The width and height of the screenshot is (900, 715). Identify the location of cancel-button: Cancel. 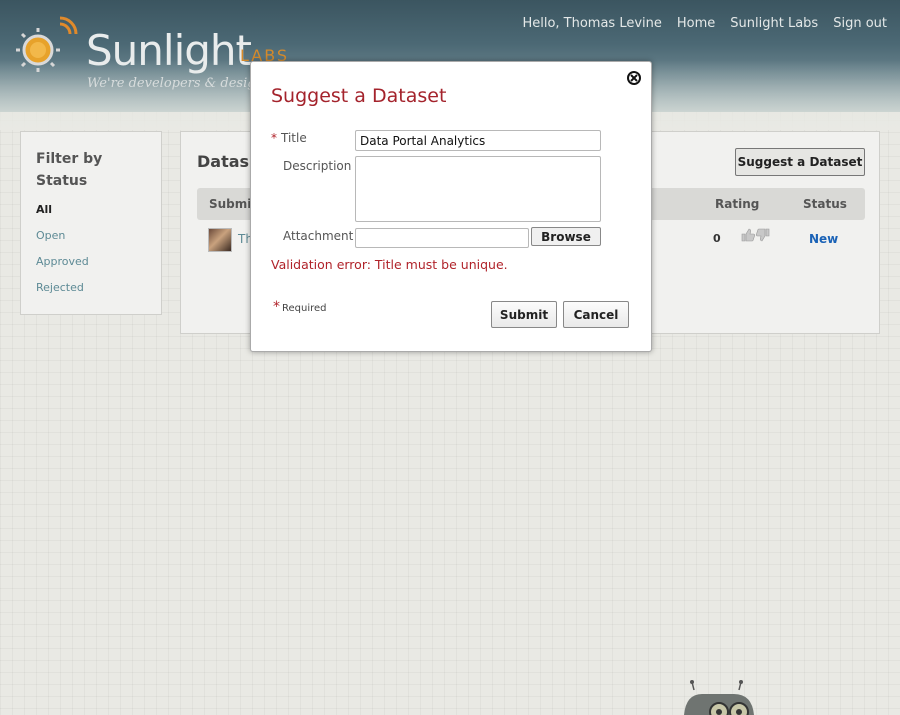
(596, 314).